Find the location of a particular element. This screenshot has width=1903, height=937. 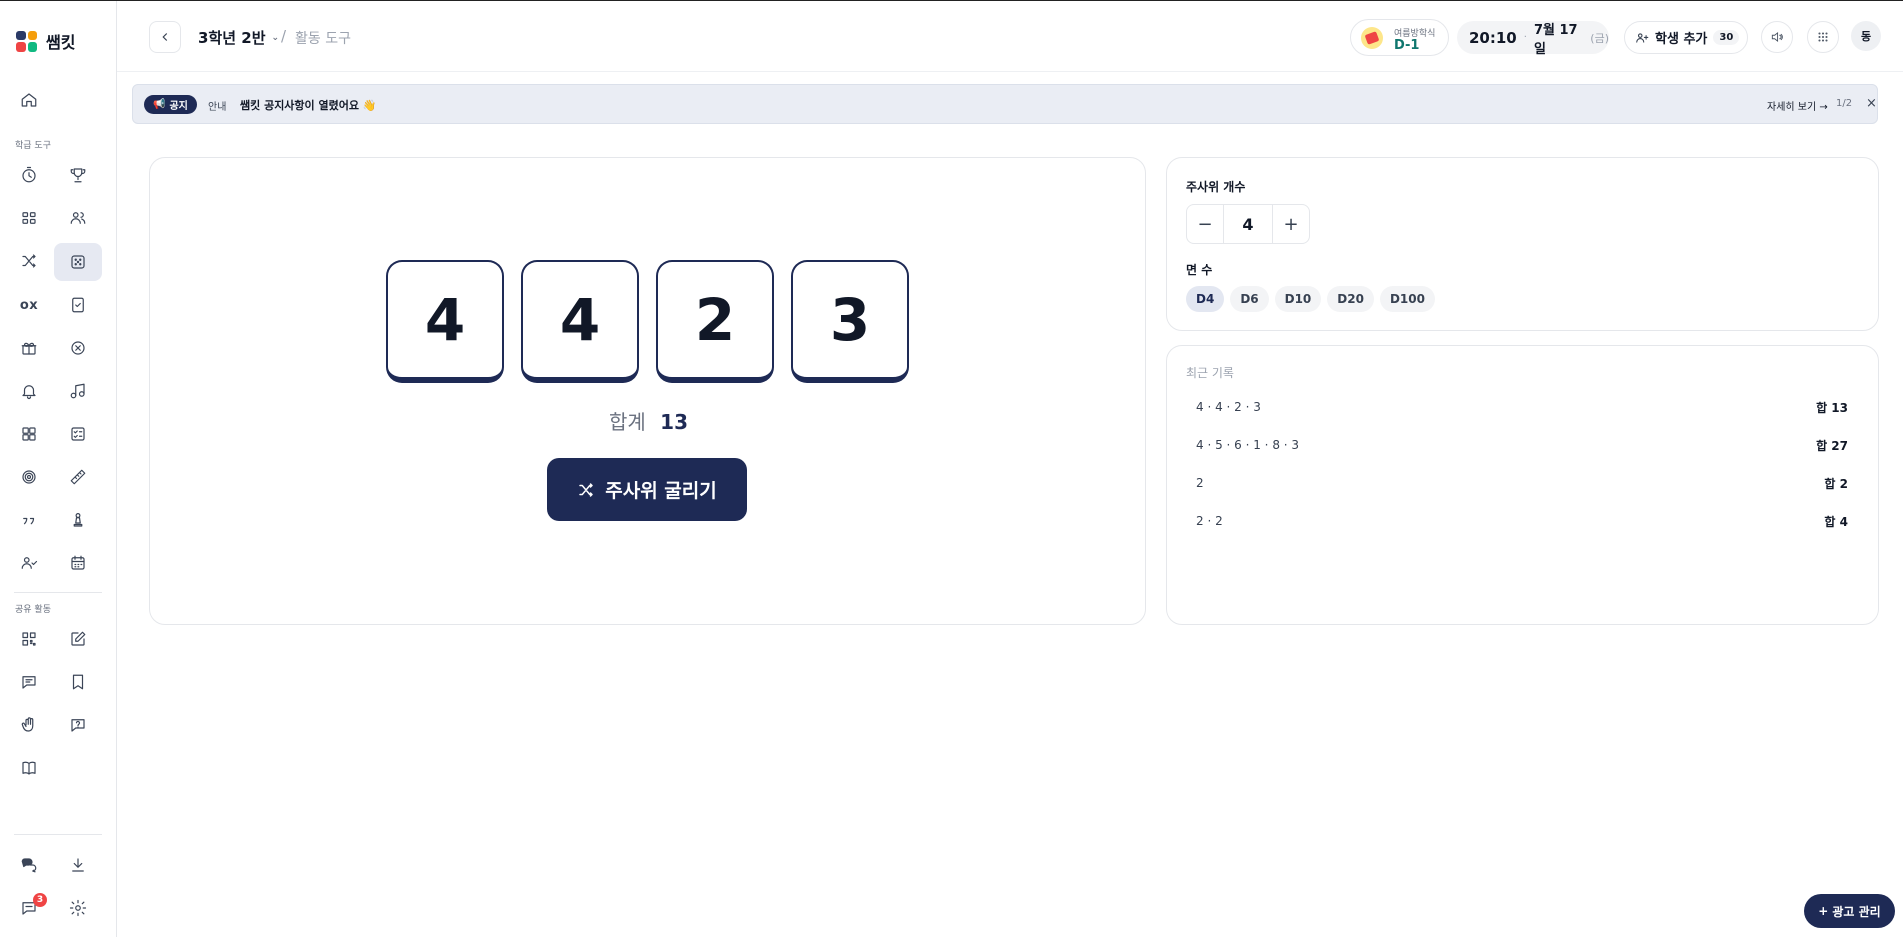

history-sum: 합 2 is located at coordinates (1836, 483).